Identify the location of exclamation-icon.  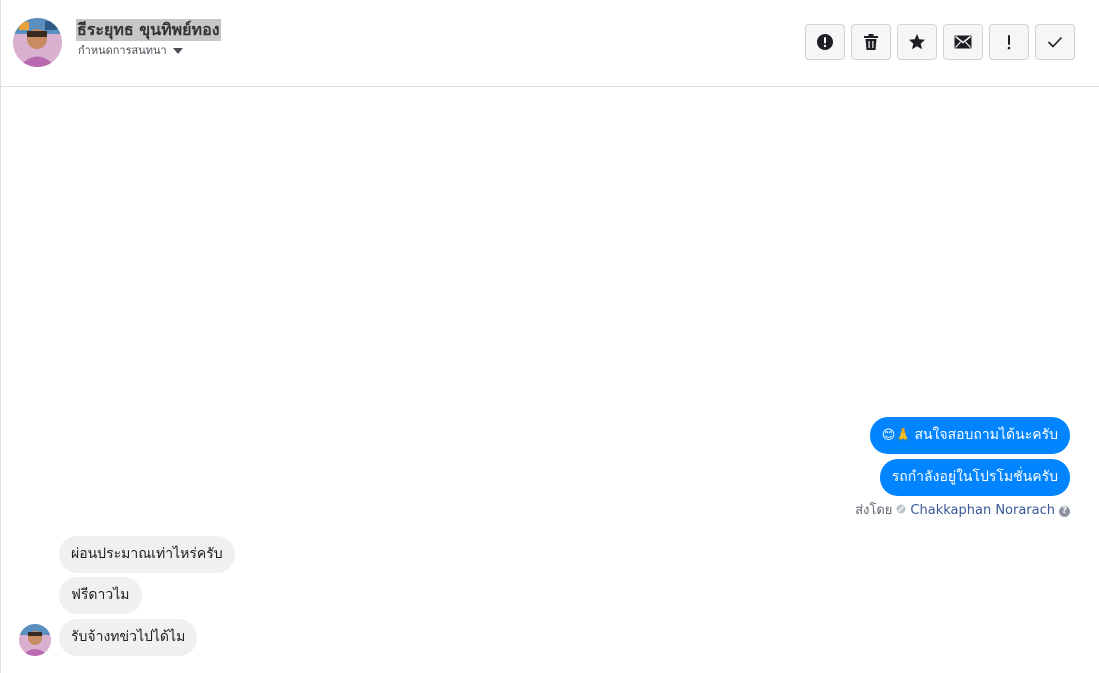
(1009, 42).